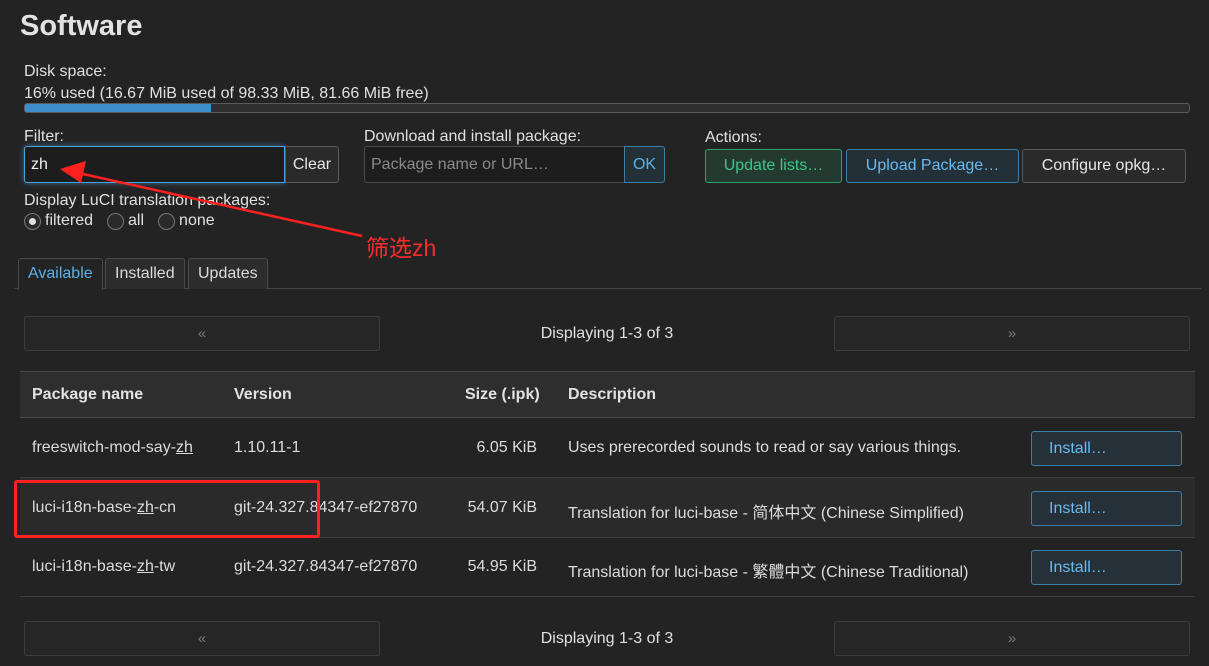 This screenshot has width=1209, height=666. What do you see at coordinates (104, 507) in the screenshot?
I see `package-name: luci-i18n-base-zh-cn` at bounding box center [104, 507].